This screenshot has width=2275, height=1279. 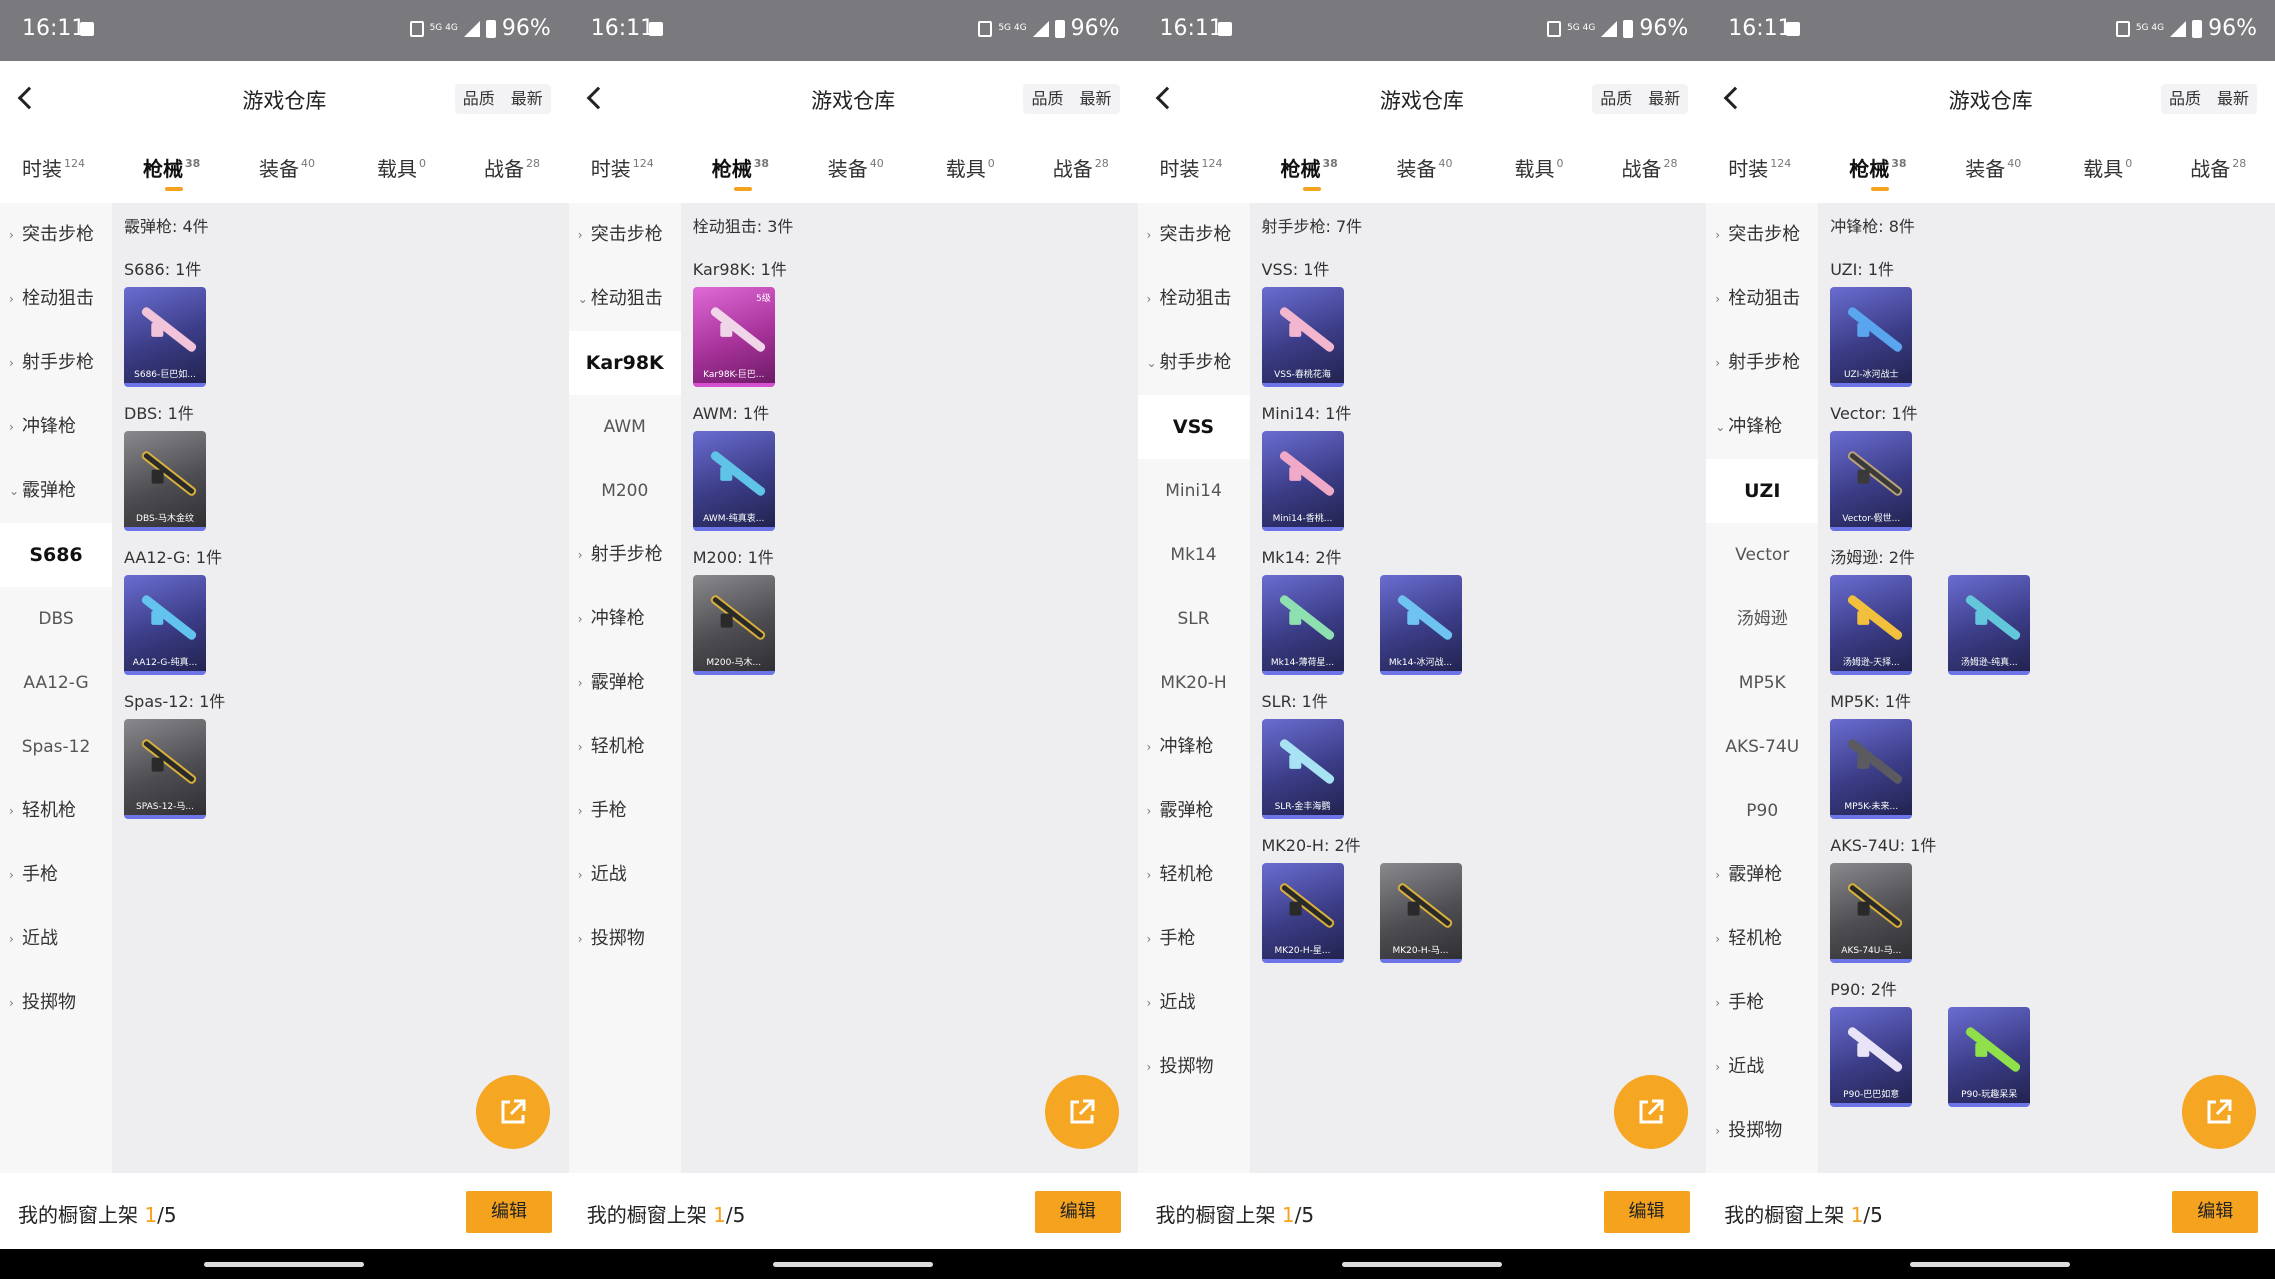 What do you see at coordinates (1194, 683) in the screenshot?
I see `sidebar-sub-item: MK20-H` at bounding box center [1194, 683].